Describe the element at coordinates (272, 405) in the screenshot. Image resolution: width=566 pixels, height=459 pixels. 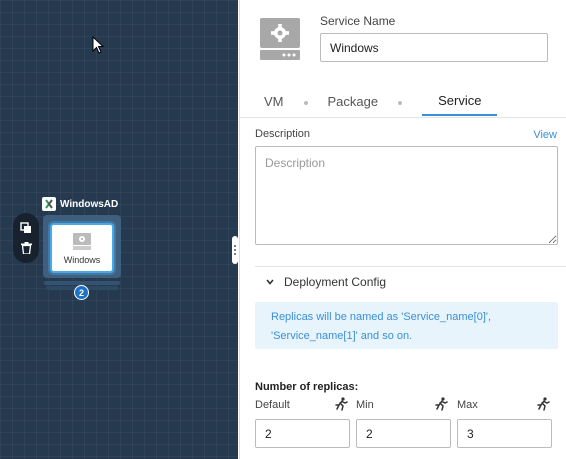
I see `replicas-default-label: Default` at that location.